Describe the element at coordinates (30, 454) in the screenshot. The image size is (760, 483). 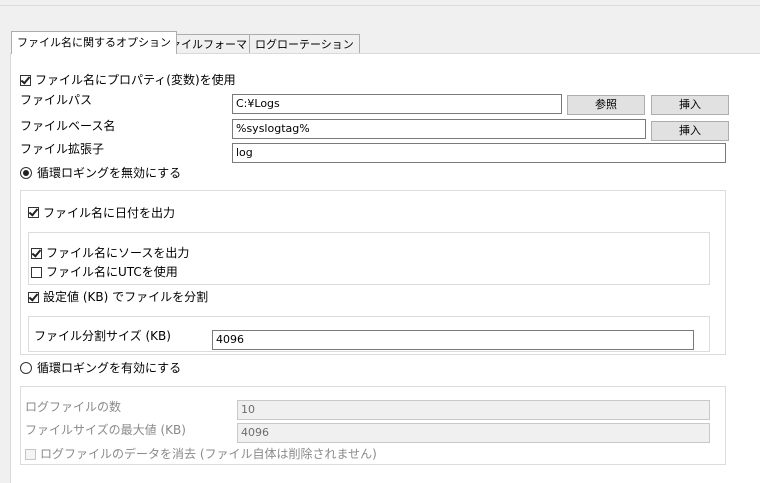
I see `clear-data-checkbox` at that location.